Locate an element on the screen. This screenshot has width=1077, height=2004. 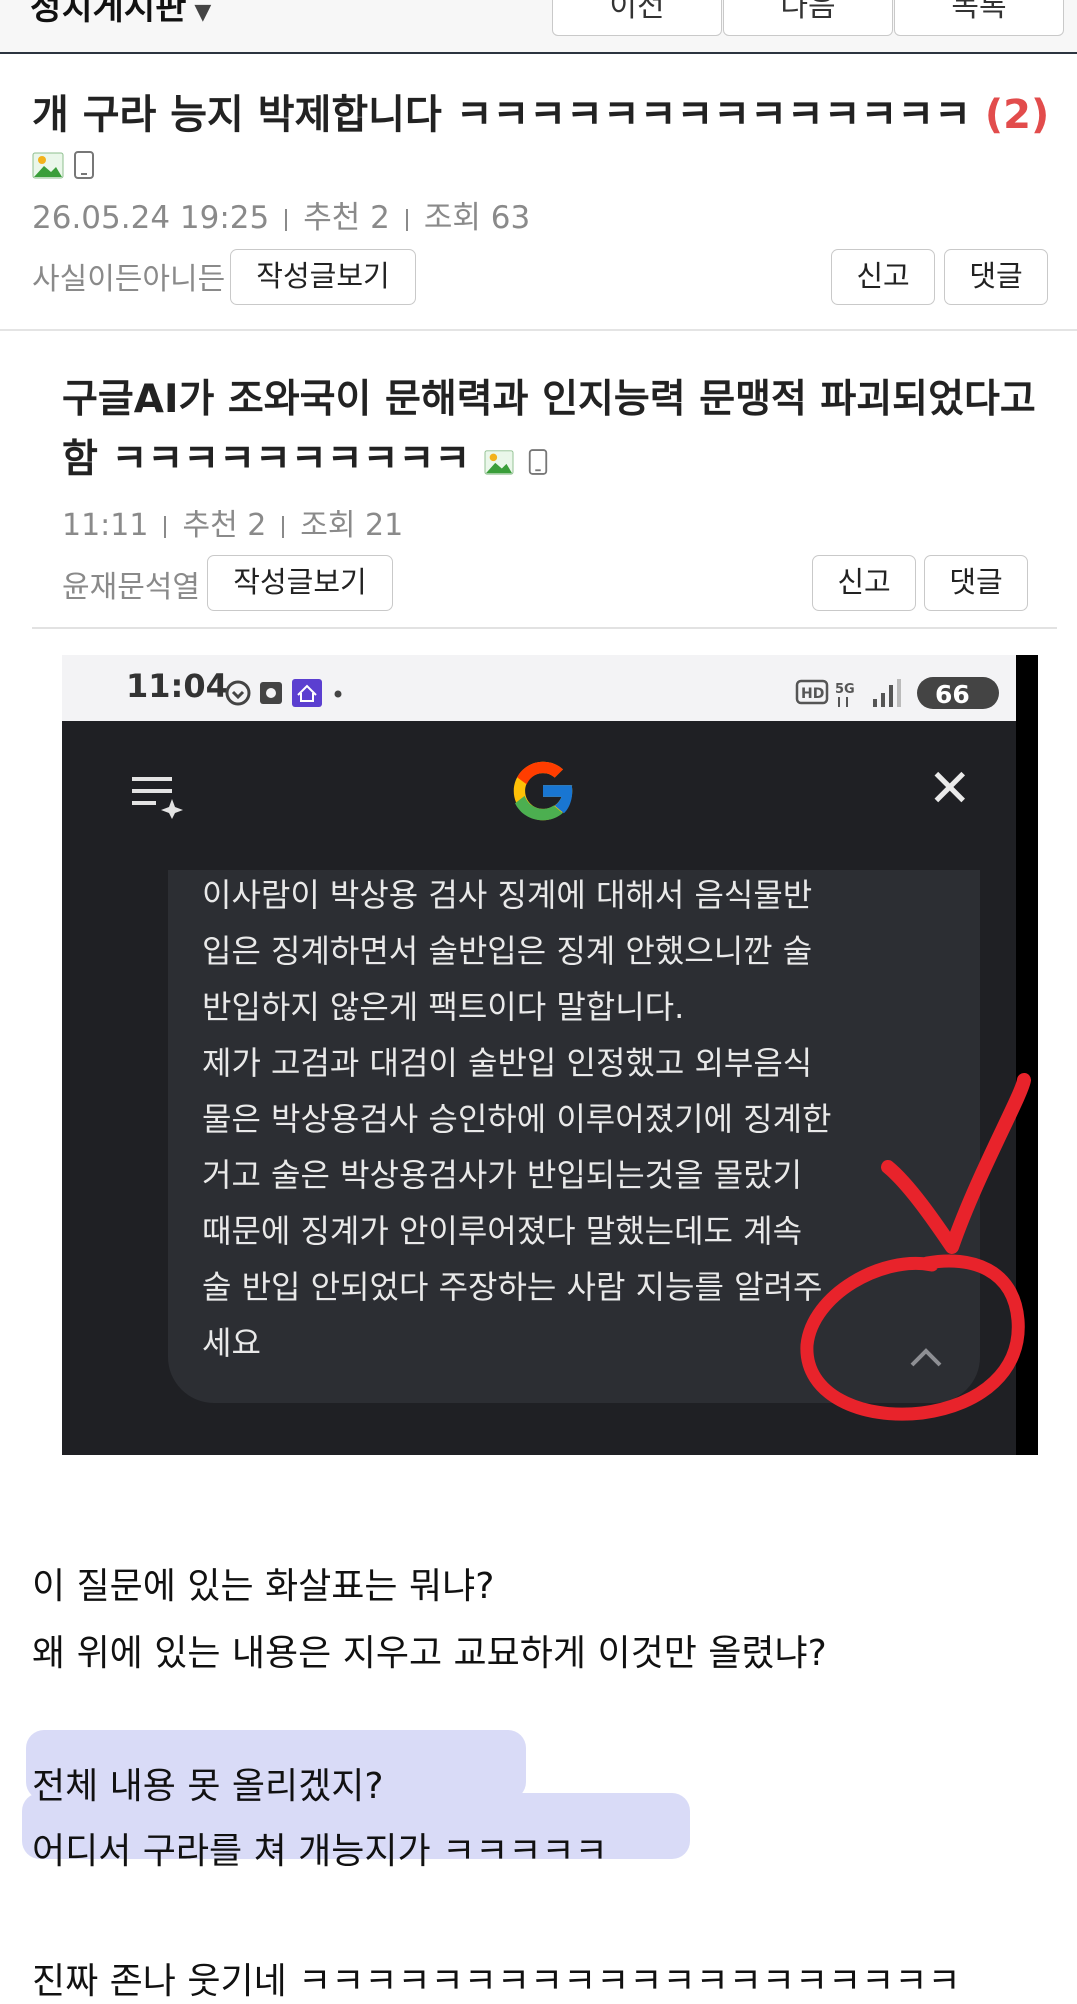
body-line-3: 전체 내용 못 올리겠지? is located at coordinates (208, 1786).